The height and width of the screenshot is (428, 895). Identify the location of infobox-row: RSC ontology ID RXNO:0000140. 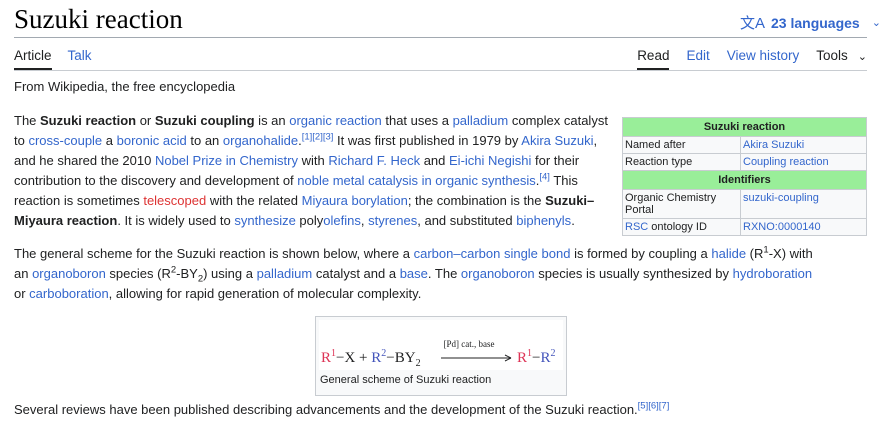
(744, 227).